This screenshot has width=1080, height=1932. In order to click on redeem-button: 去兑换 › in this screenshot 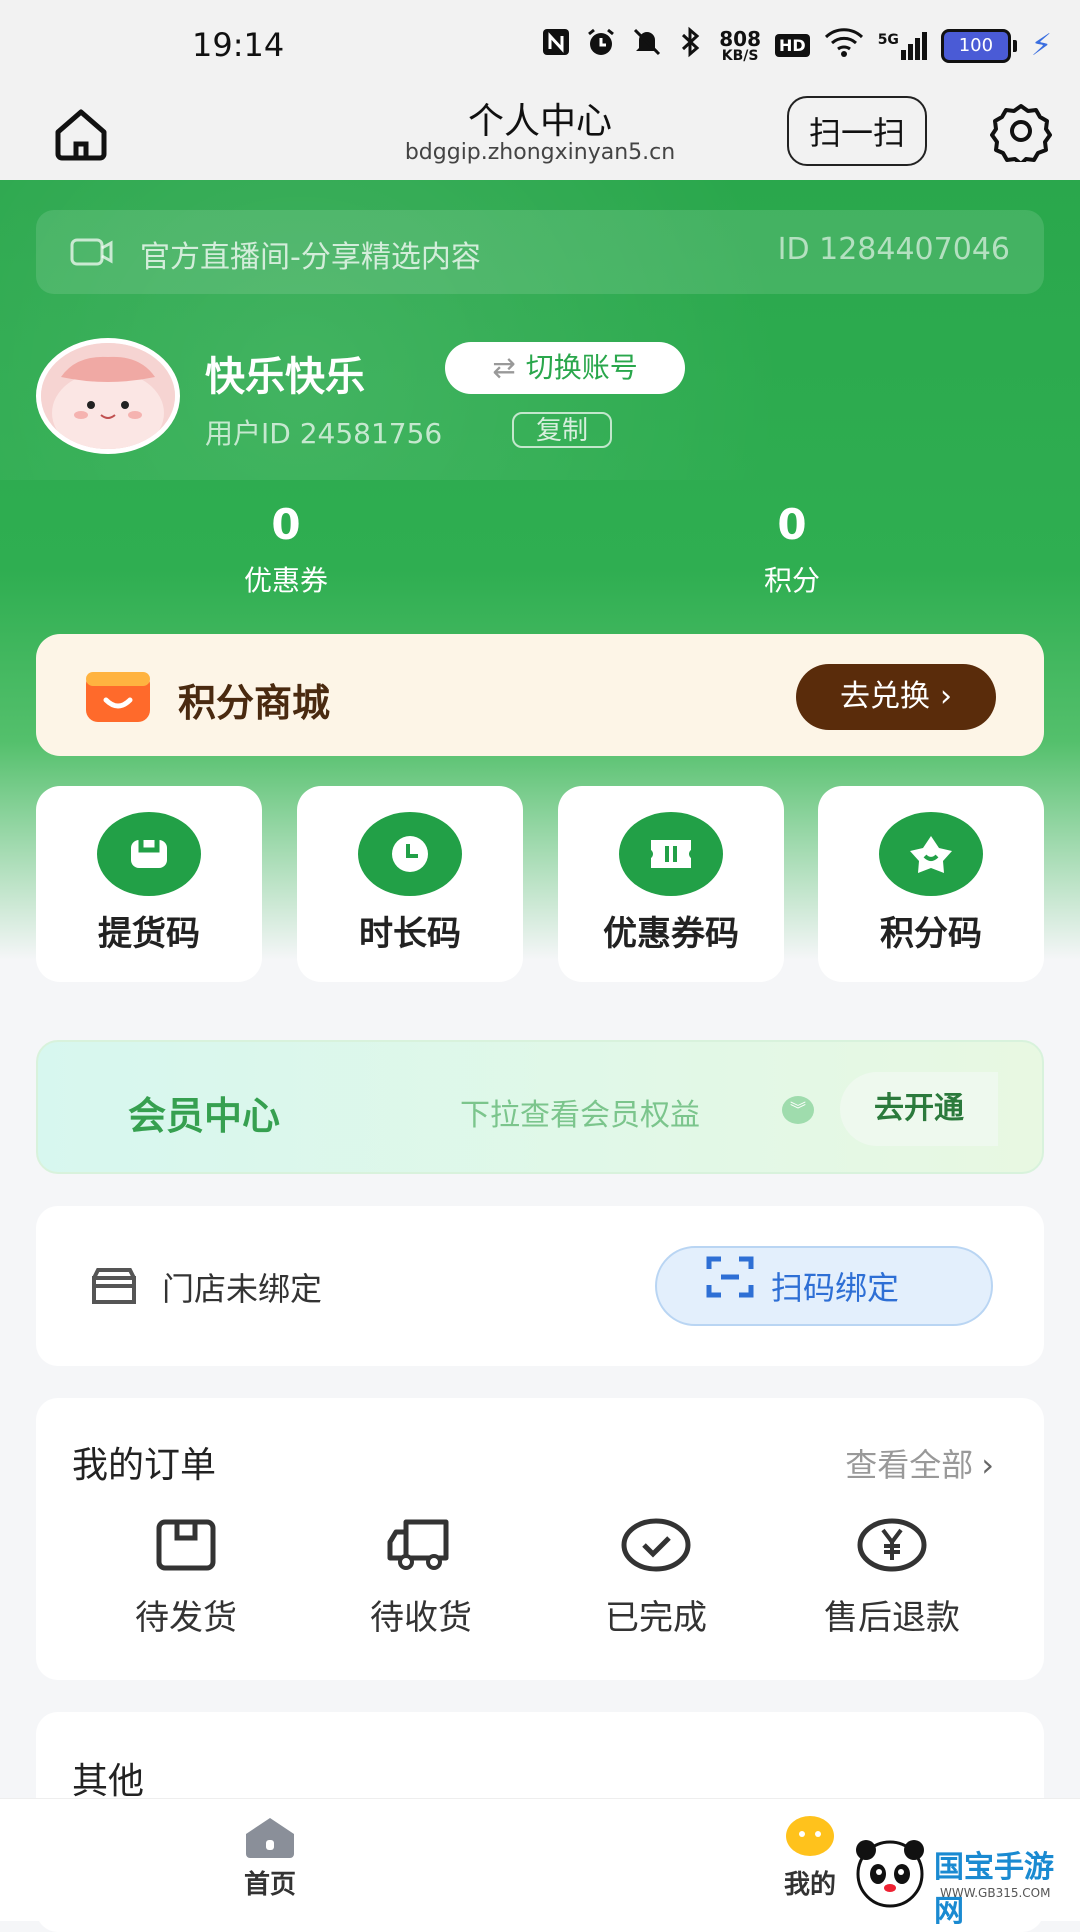, I will do `click(896, 697)`.